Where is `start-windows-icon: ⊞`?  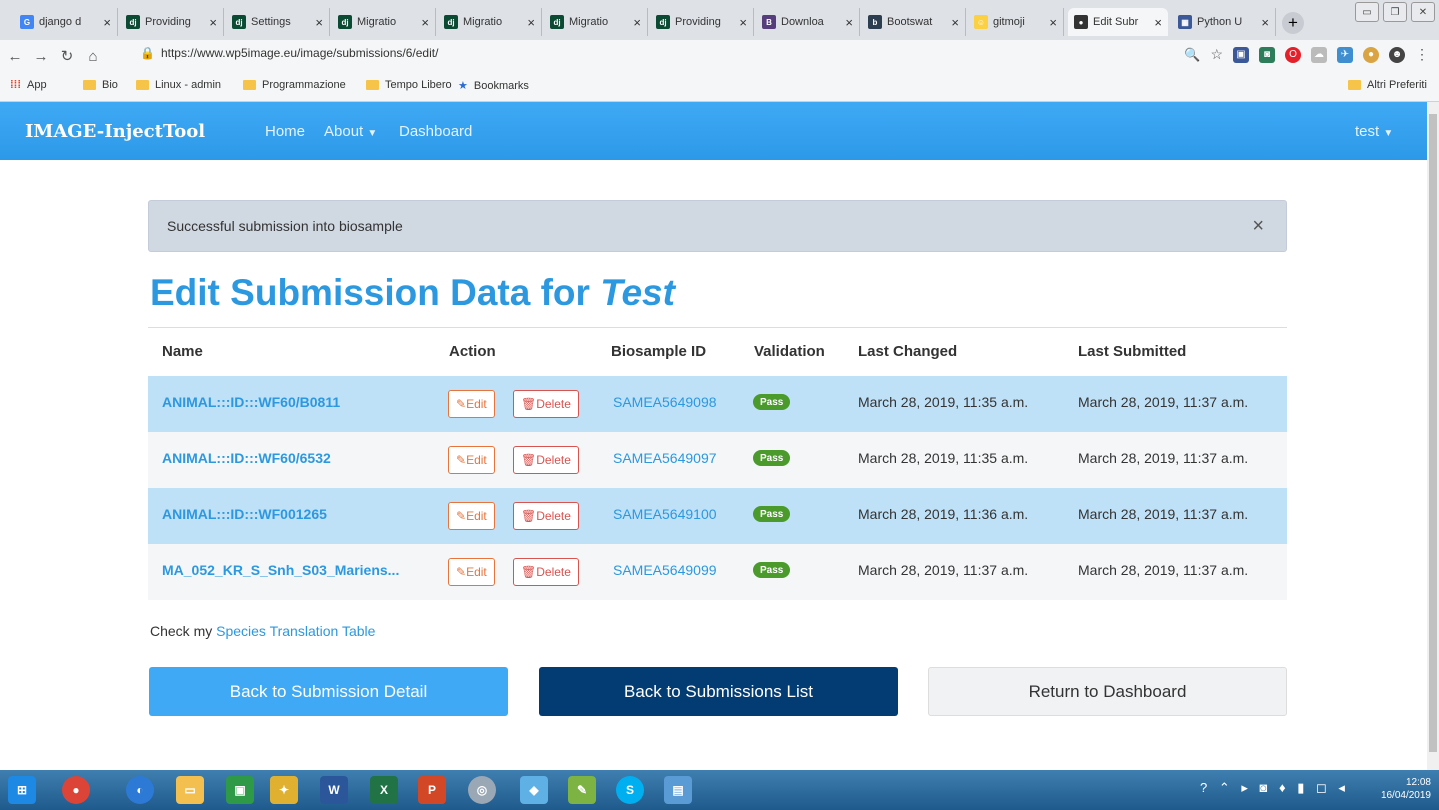
start-windows-icon: ⊞ is located at coordinates (22, 790).